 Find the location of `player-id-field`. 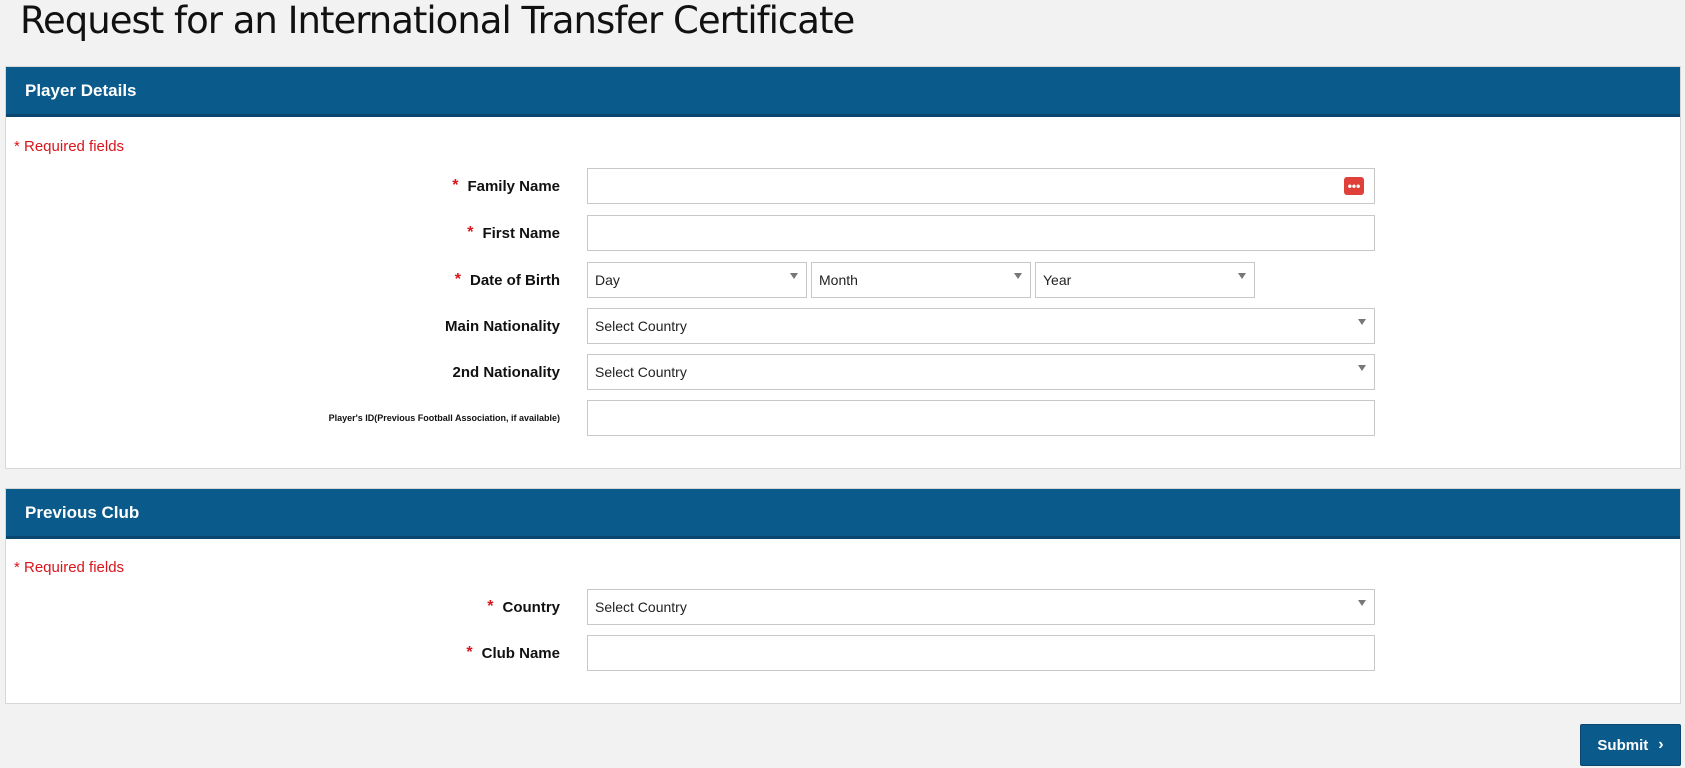

player-id-field is located at coordinates (981, 418).